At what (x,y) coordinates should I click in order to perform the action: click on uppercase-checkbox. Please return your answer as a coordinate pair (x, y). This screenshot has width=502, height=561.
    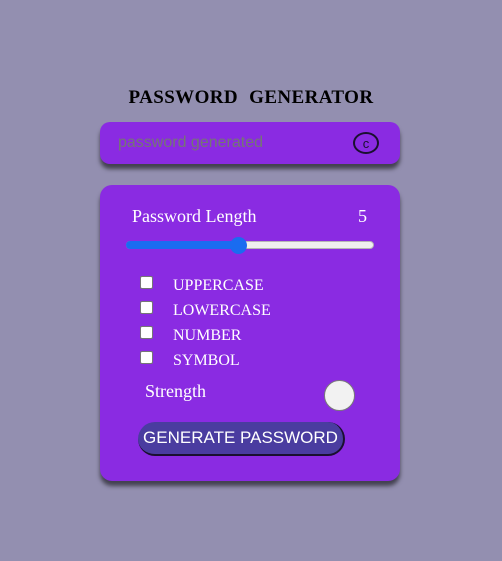
    Looking at the image, I should click on (146, 282).